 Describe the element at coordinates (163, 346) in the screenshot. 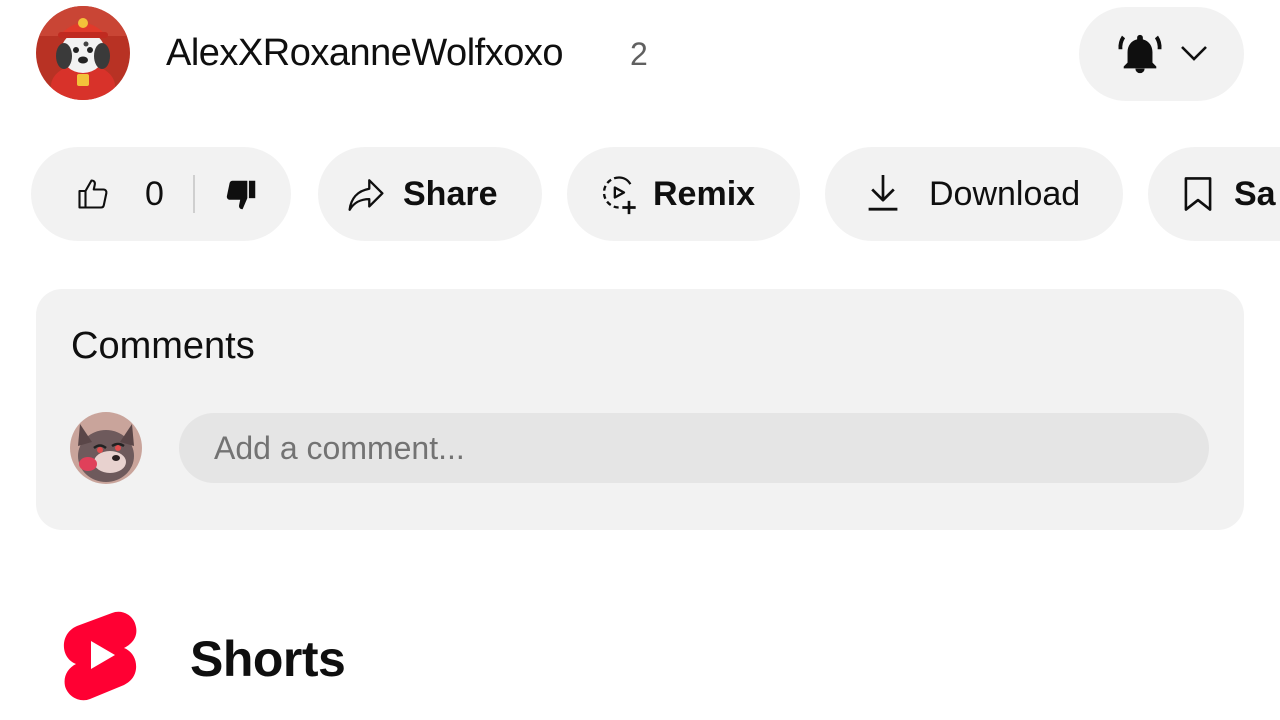

I see `comments-title: Comments` at that location.